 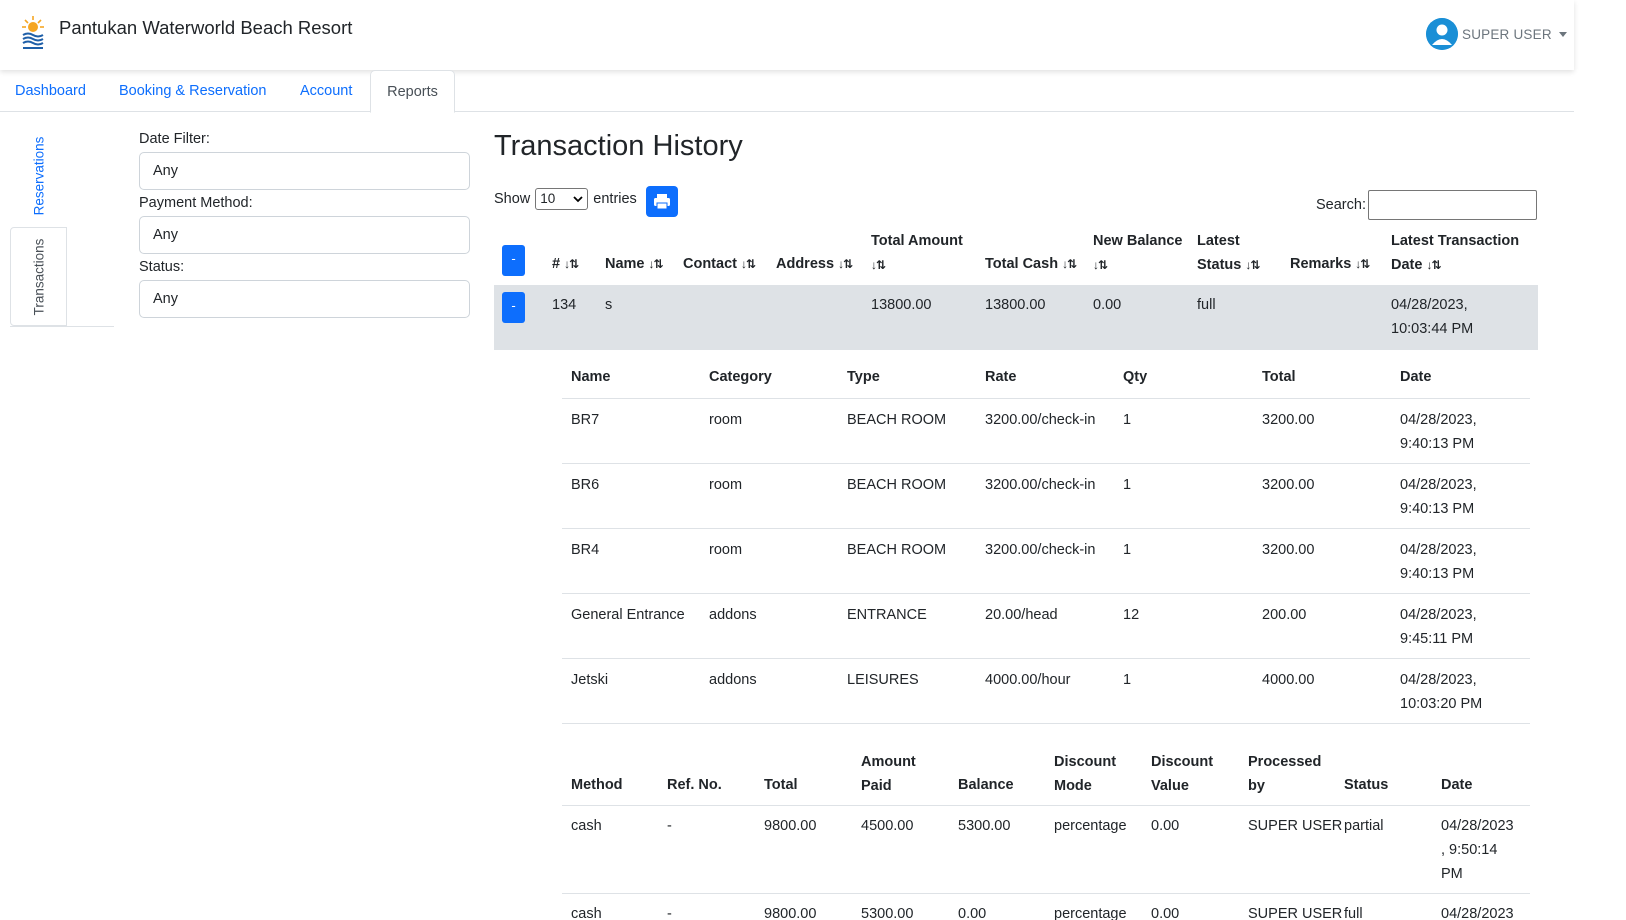 I want to click on pay-discount-mode: percentage, so click(x=1090, y=826).